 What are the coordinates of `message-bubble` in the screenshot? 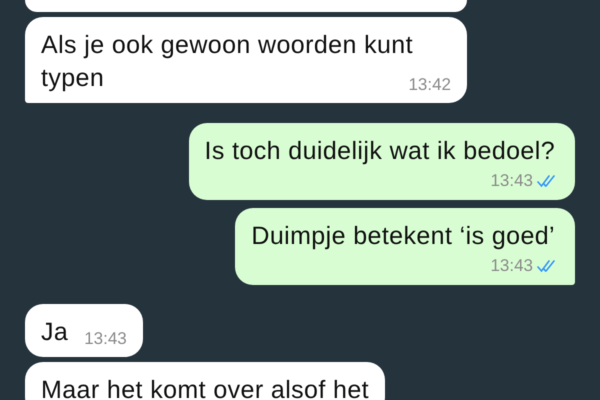 It's located at (246, 6).